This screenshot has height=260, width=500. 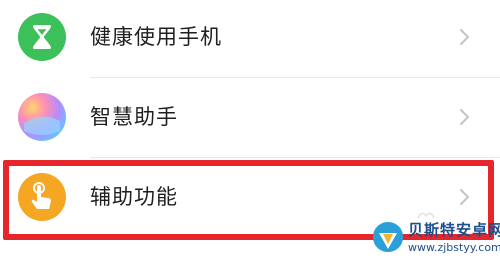 I want to click on settings-item-label: 智慧助手, so click(x=134, y=117).